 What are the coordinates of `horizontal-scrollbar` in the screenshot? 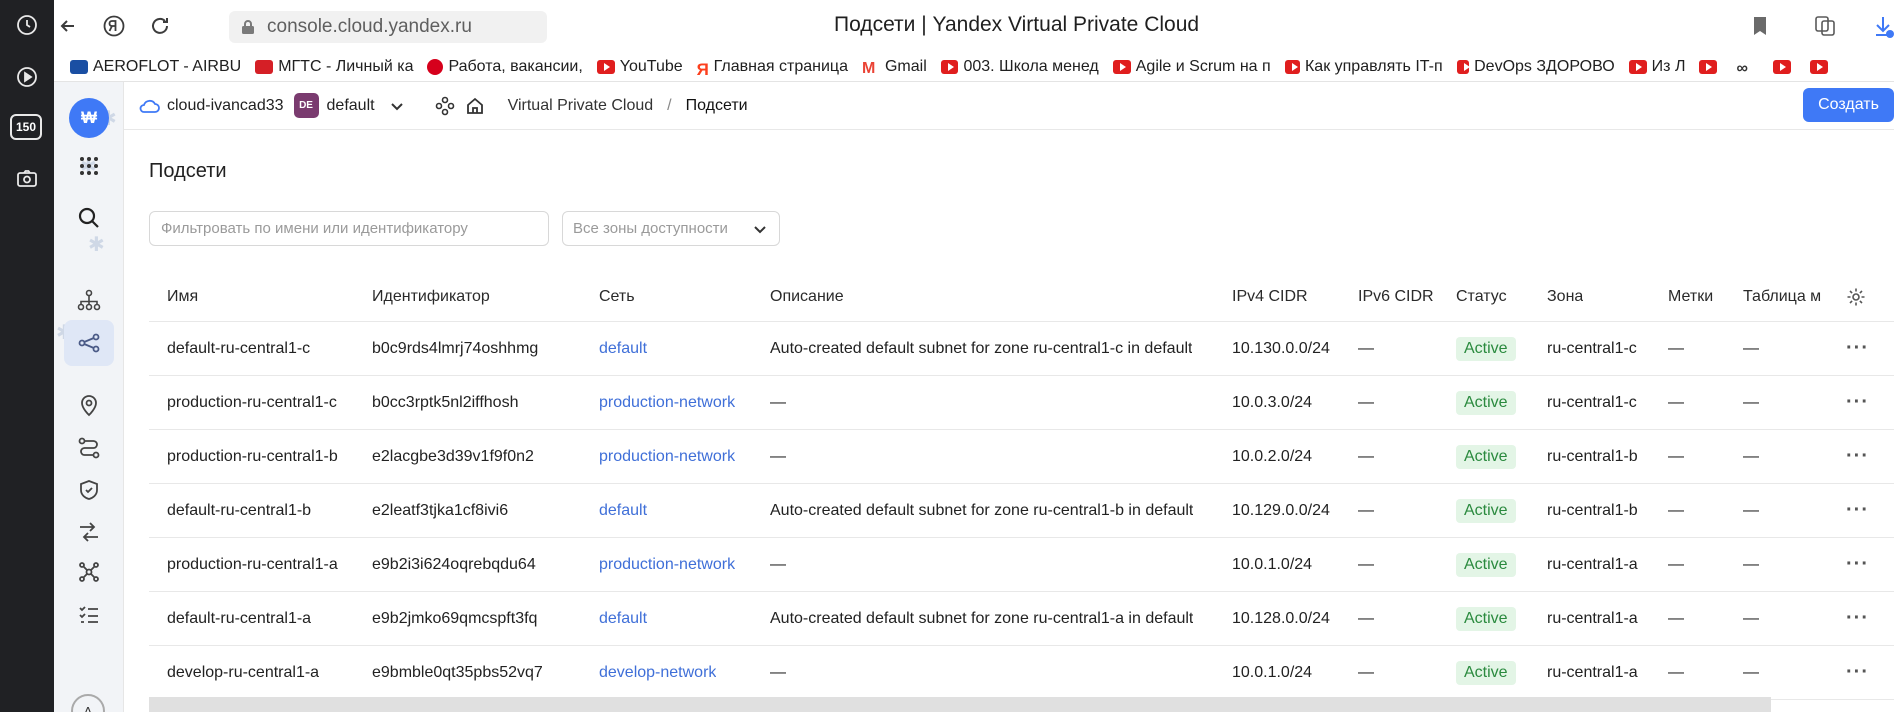 It's located at (960, 704).